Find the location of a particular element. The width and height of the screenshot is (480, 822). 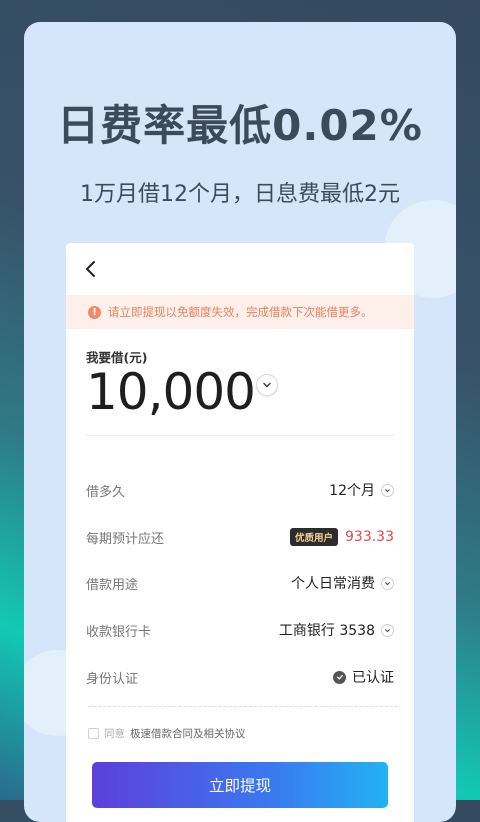

divider is located at coordinates (240, 435).